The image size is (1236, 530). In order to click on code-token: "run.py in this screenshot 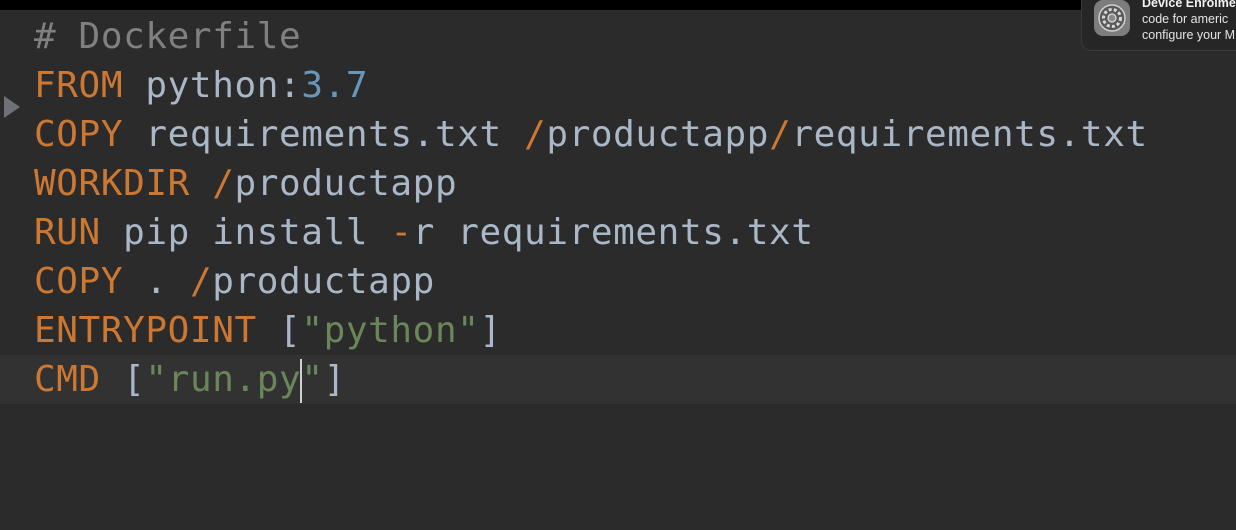, I will do `click(223, 379)`.